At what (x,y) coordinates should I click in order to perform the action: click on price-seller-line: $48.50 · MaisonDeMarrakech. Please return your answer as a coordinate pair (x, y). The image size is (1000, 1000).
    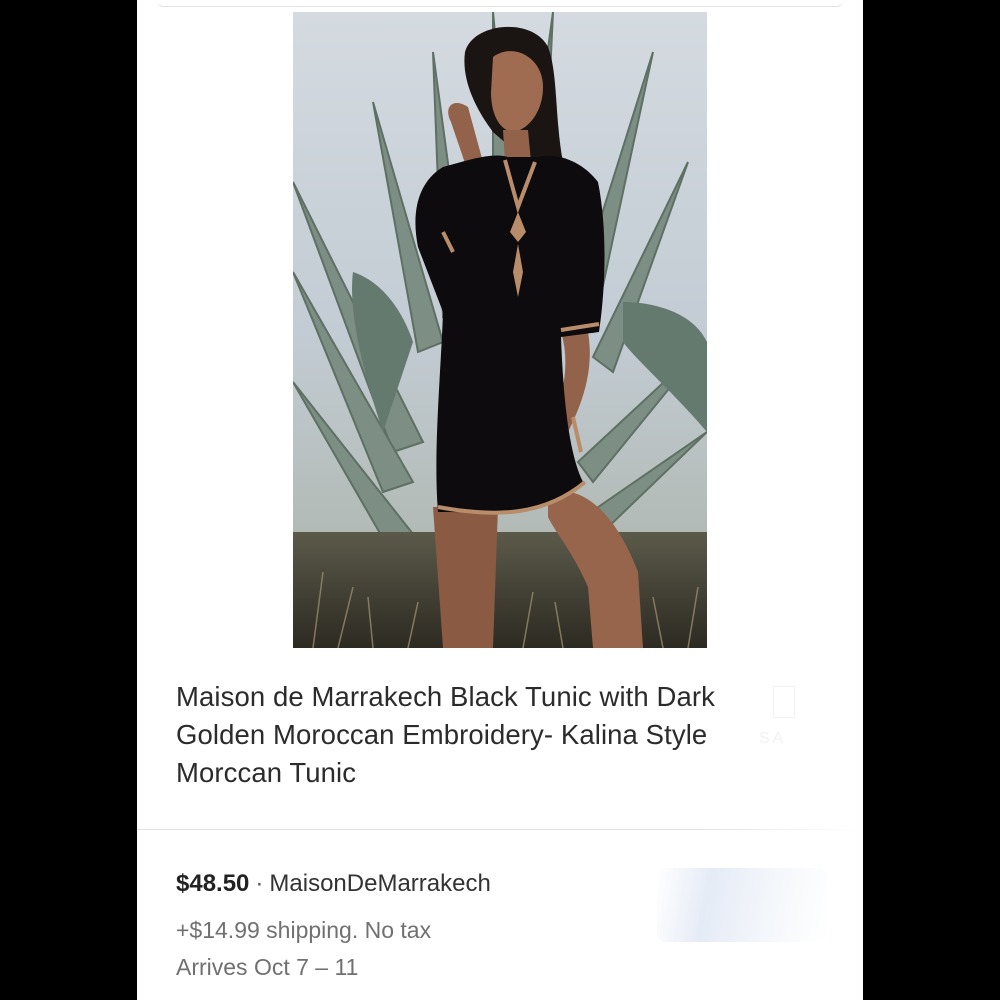
    Looking at the image, I should click on (333, 884).